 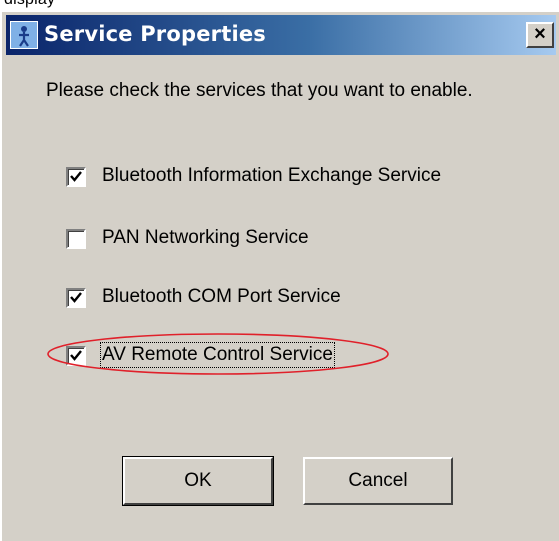 I want to click on bluetooth-service-icon, so click(x=24, y=35).